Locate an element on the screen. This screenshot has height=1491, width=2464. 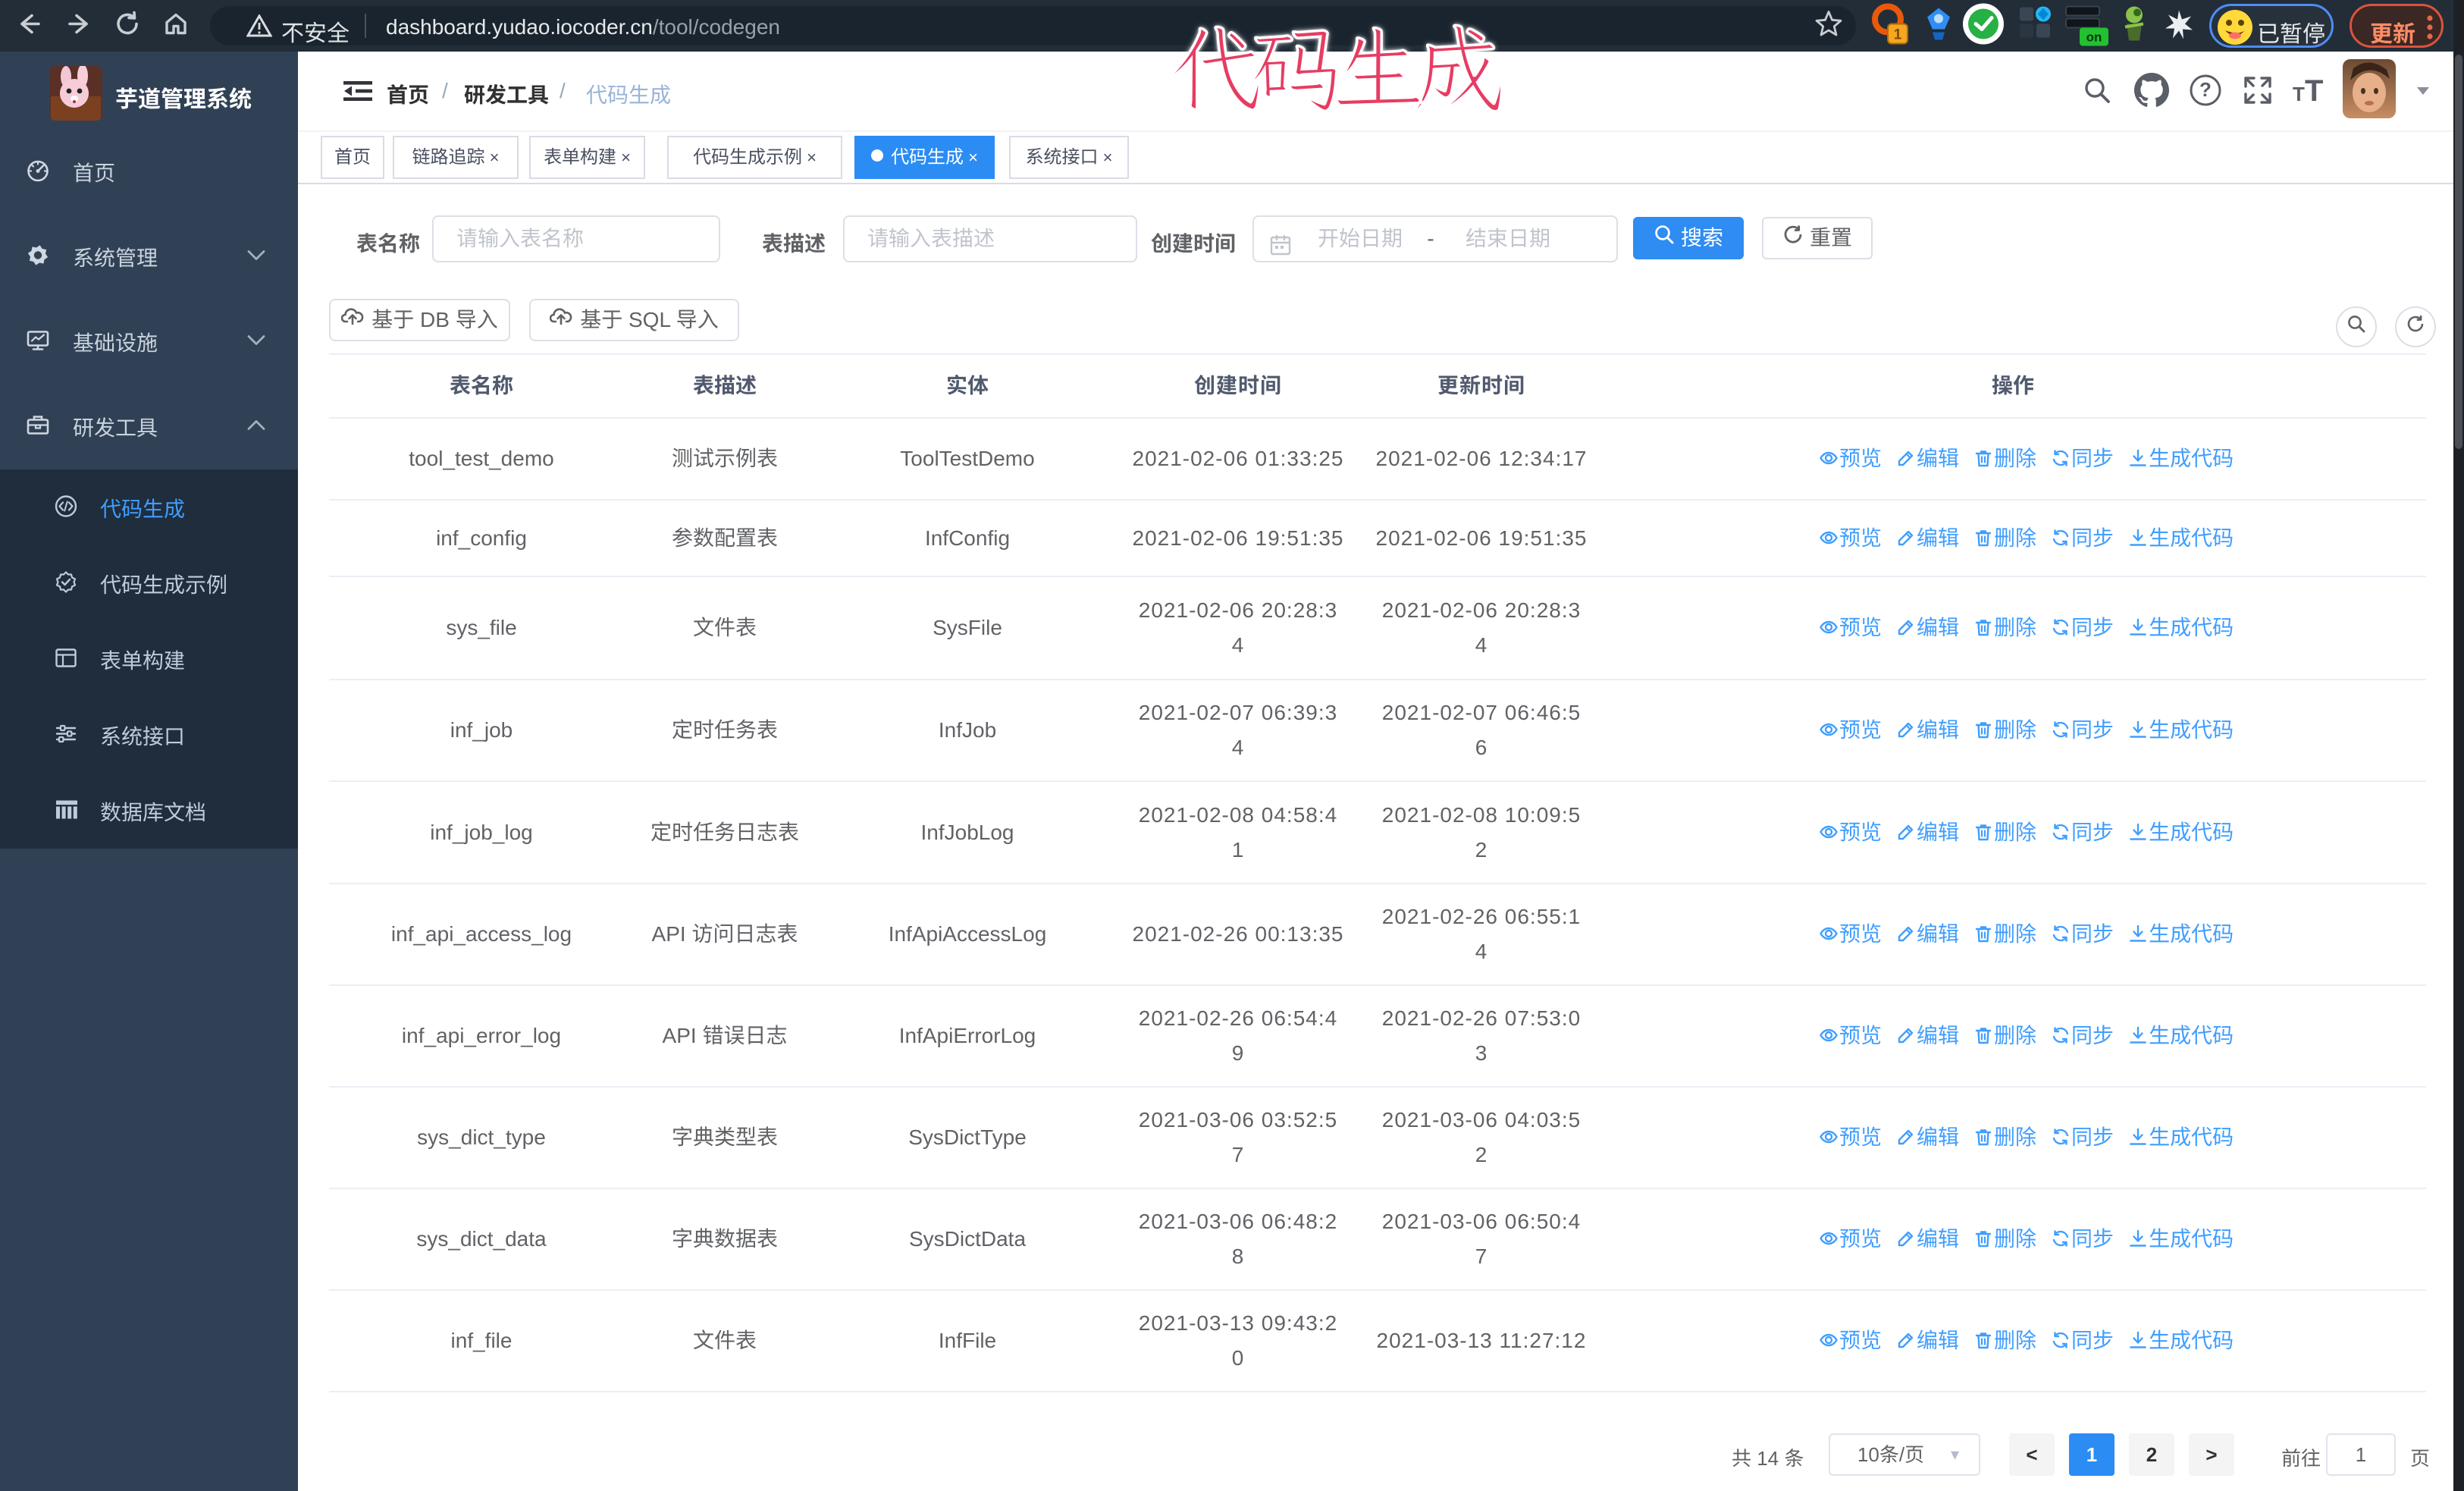
svg-text: 1 is located at coordinates (1898, 35).